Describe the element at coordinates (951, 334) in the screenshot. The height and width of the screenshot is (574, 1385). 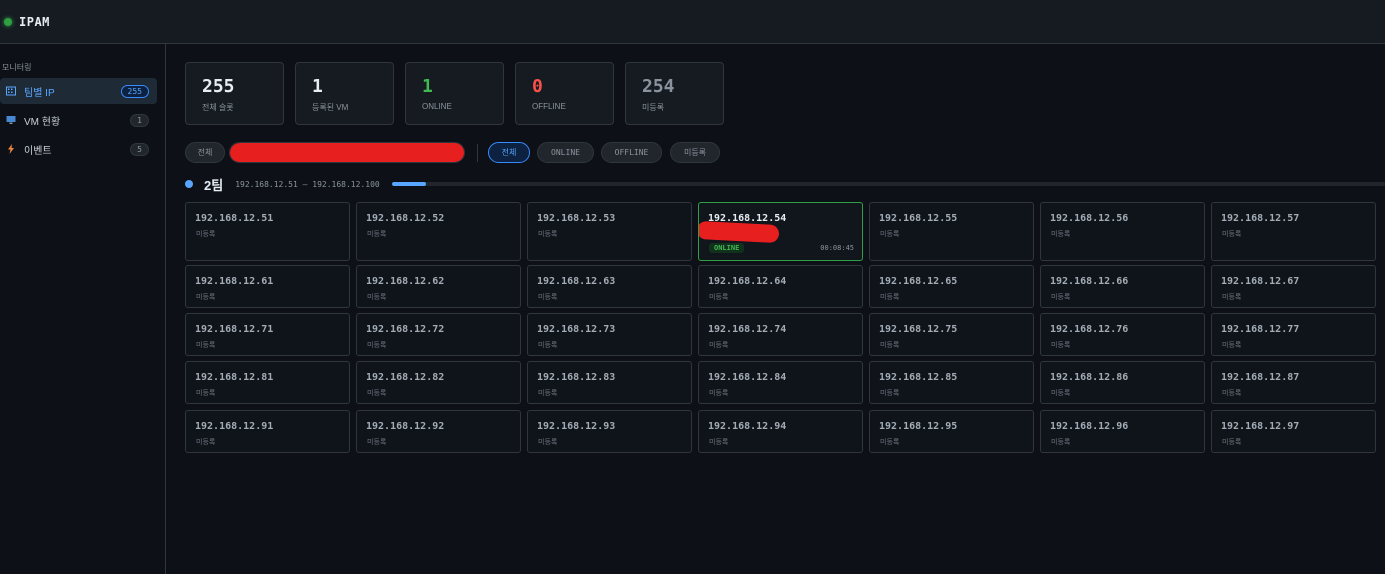
I see `ip-card: 192.168.12.75 미등록` at that location.